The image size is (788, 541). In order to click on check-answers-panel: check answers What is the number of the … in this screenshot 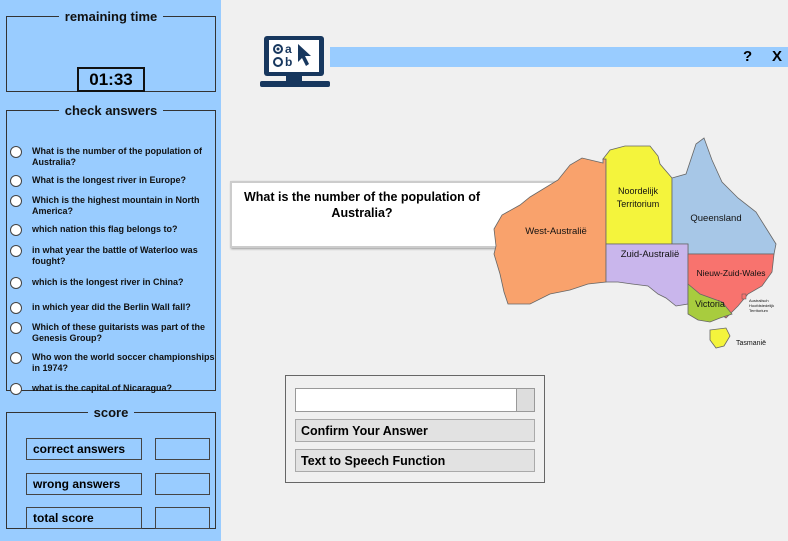, I will do `click(111, 249)`.